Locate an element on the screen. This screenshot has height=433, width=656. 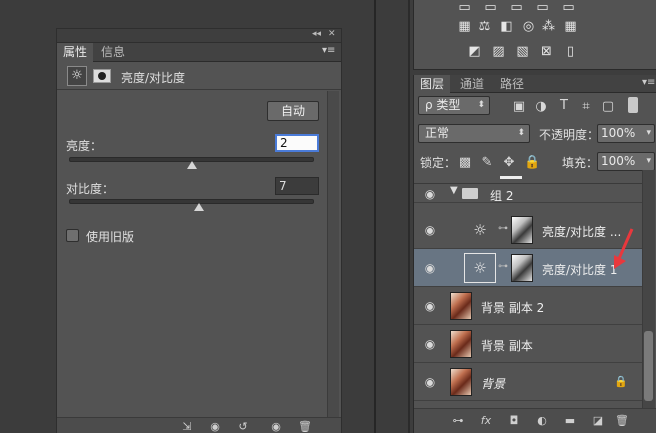
view-previous-icon: ◉ is located at coordinates (215, 425).